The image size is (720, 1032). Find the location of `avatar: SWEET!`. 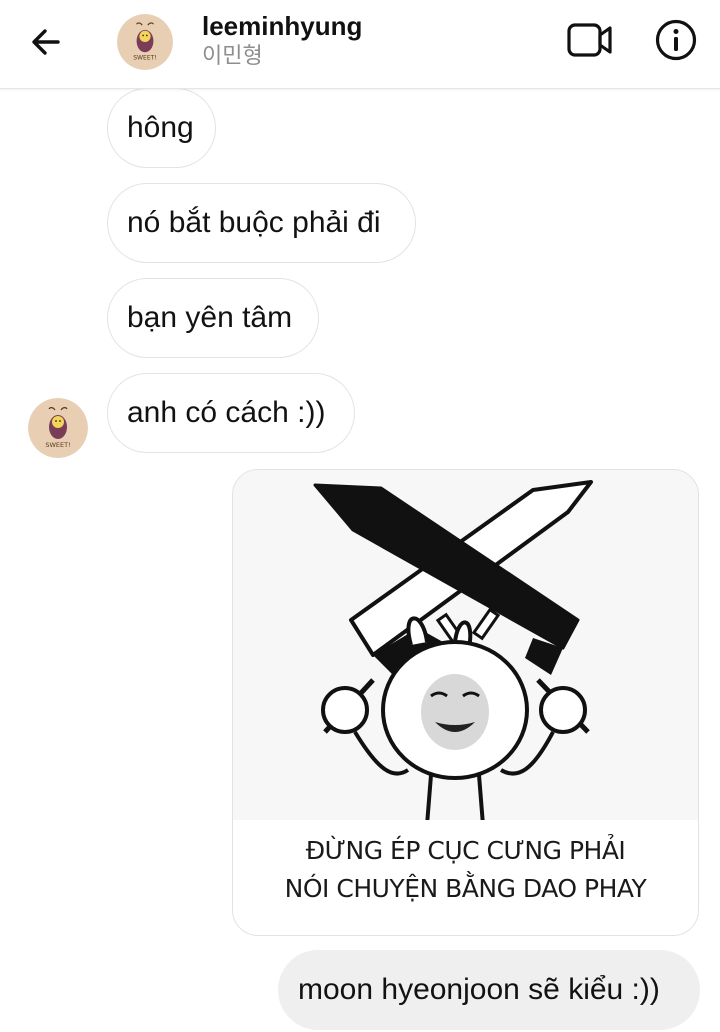

avatar: SWEET! is located at coordinates (145, 42).